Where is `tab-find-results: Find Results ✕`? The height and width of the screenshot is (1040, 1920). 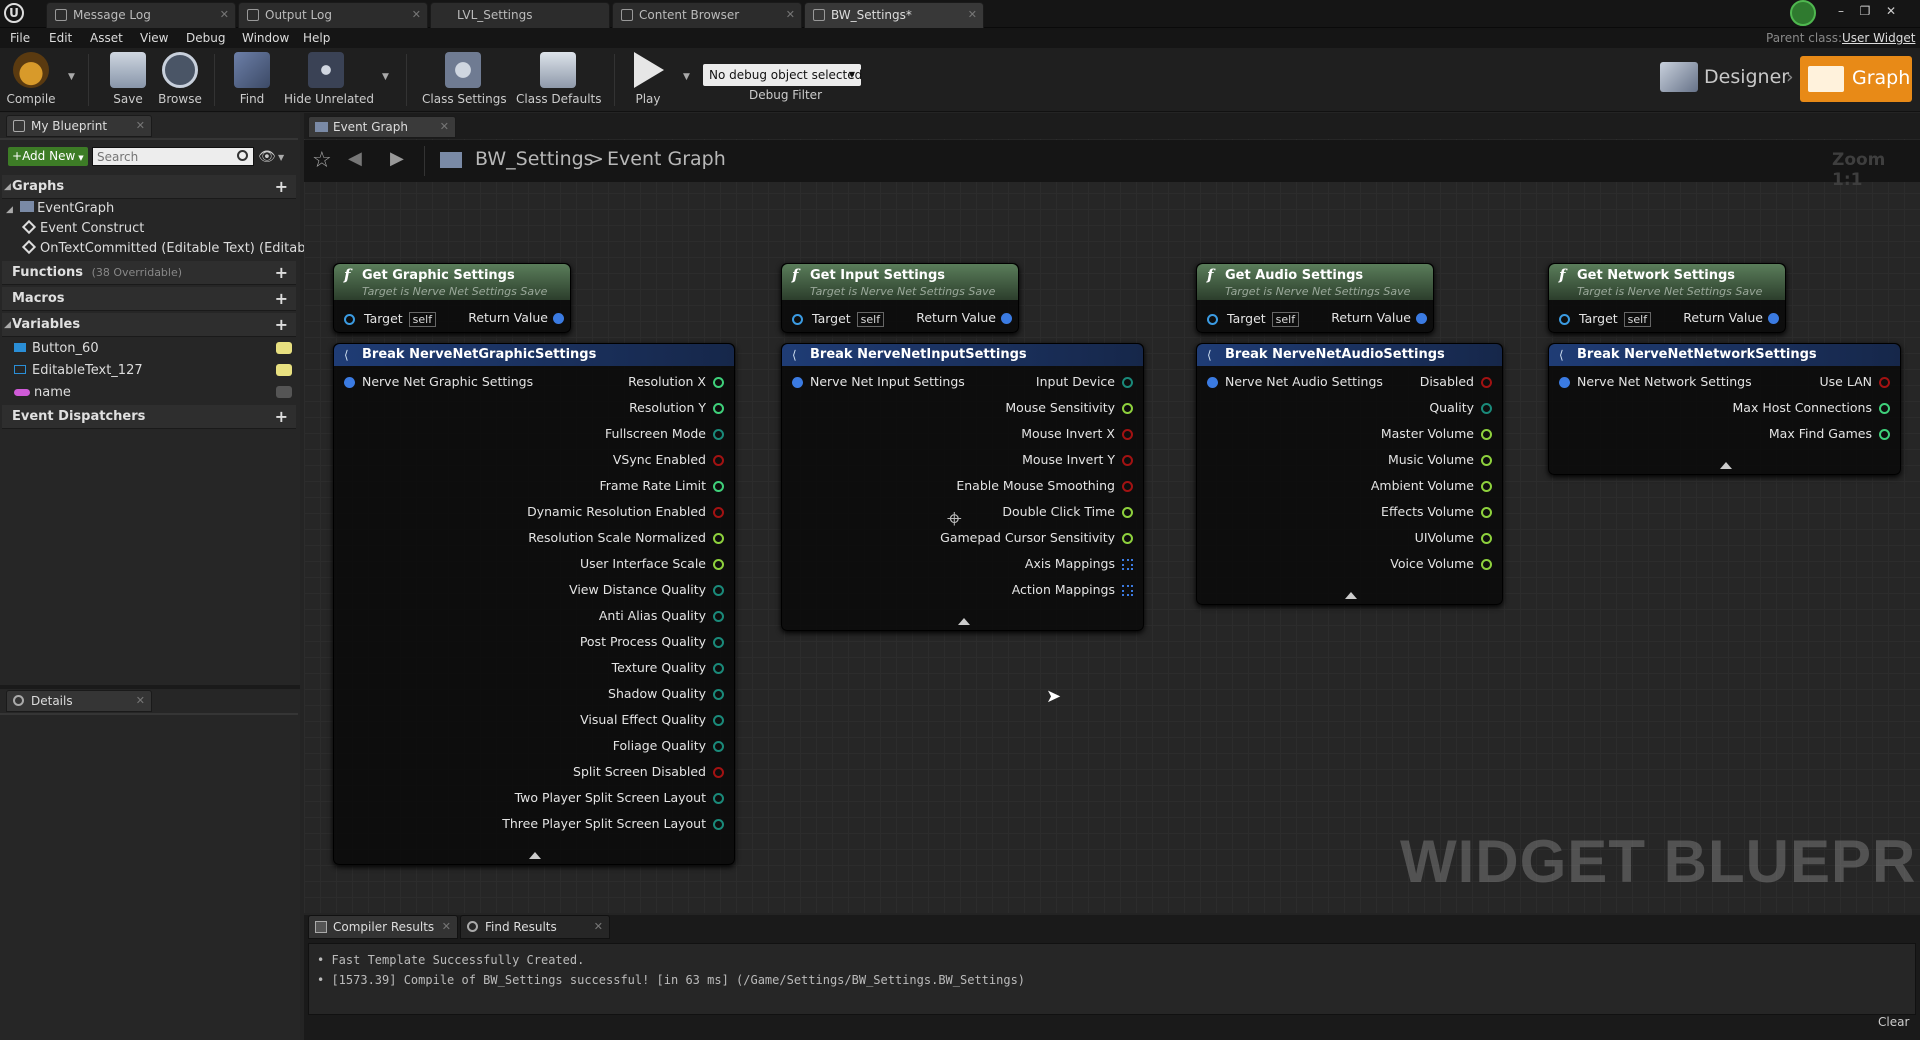
tab-find-results: Find Results ✕ is located at coordinates (535, 927).